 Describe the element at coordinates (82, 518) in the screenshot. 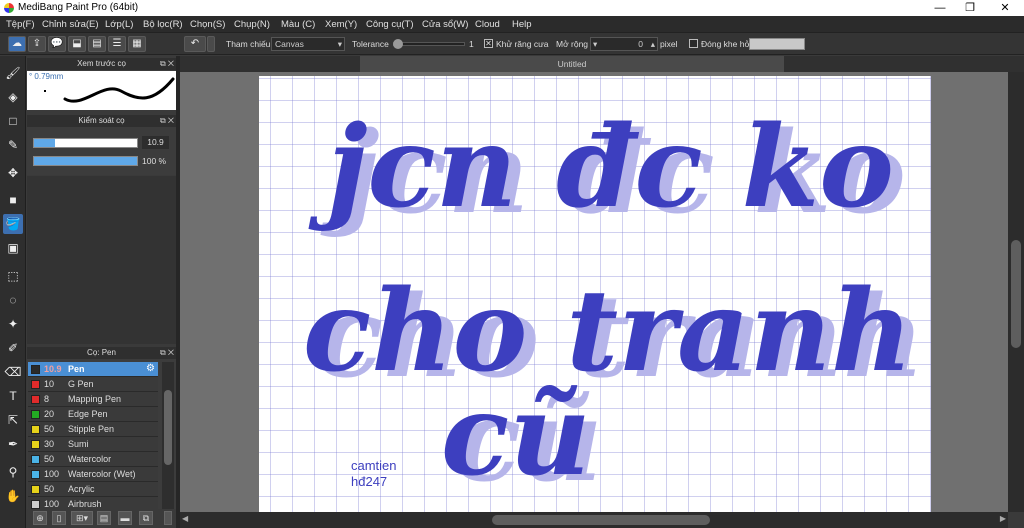

I see `add-menu-icon: ⊞▾` at that location.